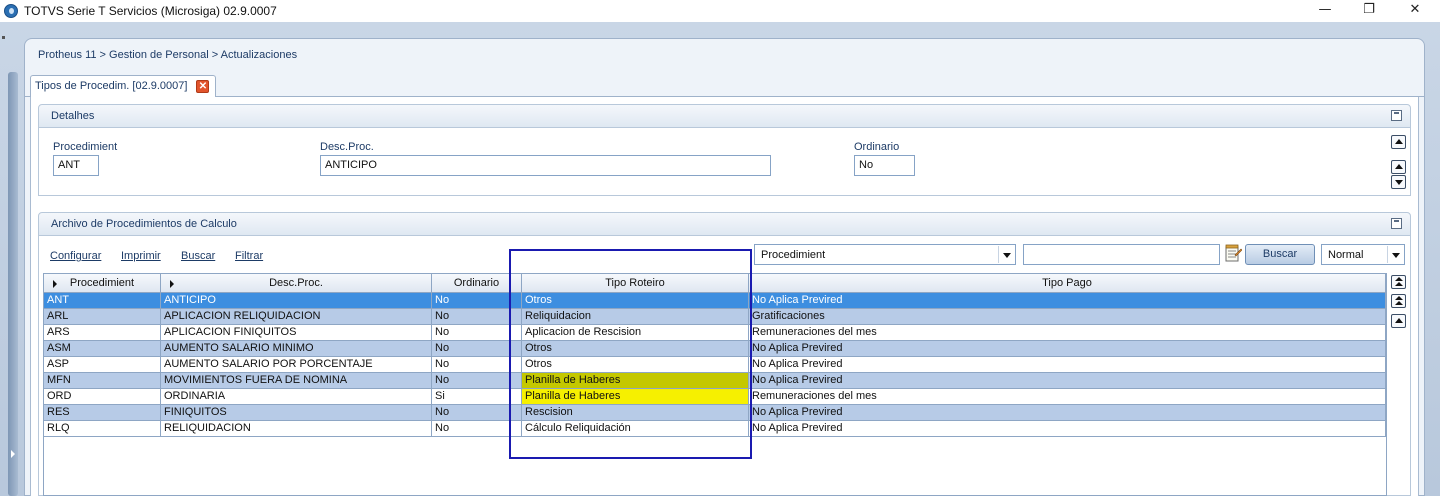  I want to click on table-row: ANT ANTICIPO No Otros No Aplica Previred, so click(715, 301).